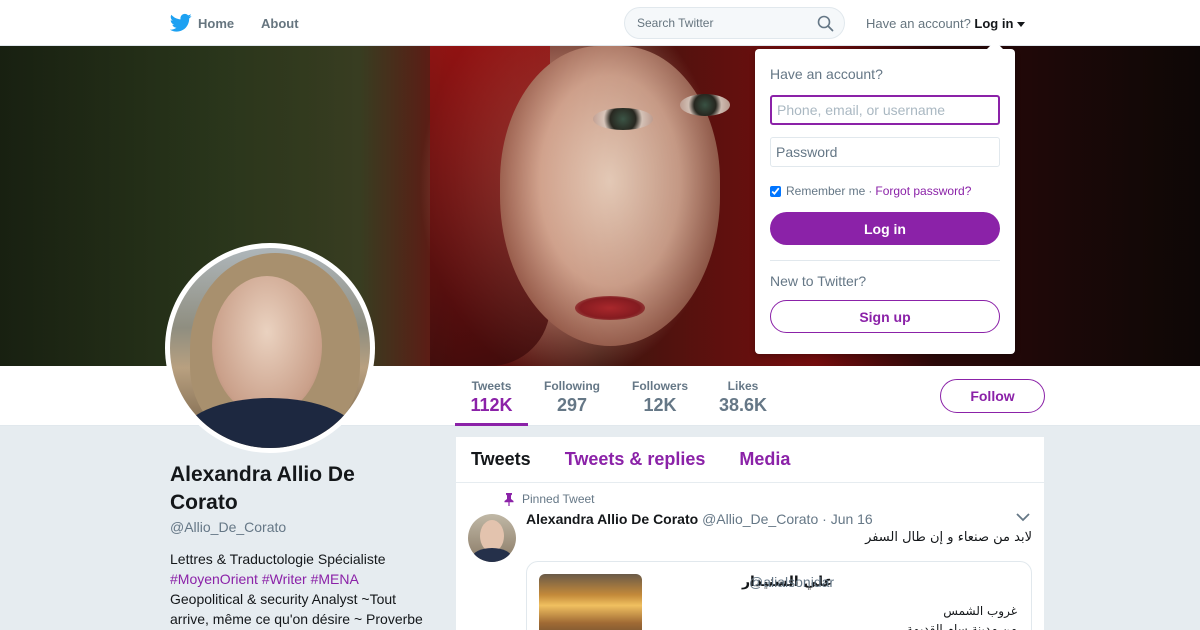 The image size is (1200, 630). I want to click on remember-me-row: Remember me · Forgot password?, so click(870, 191).